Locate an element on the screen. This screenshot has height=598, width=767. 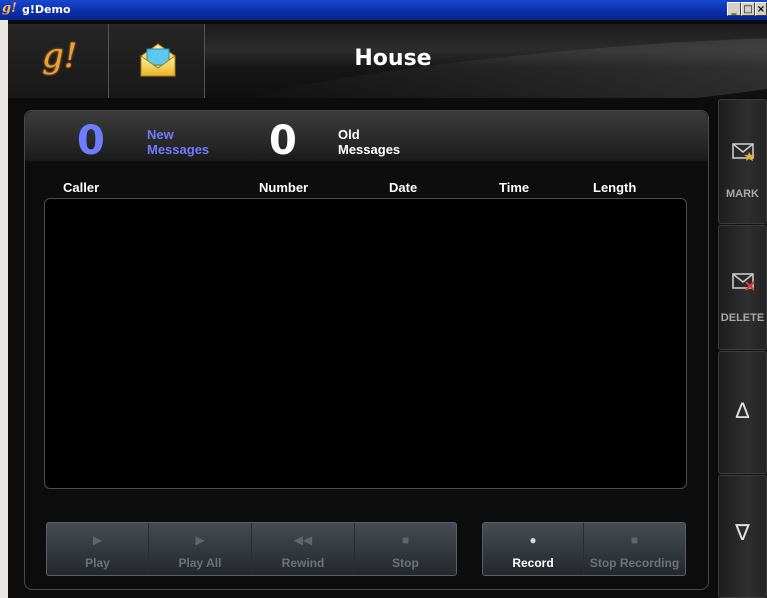
old-messages-label: Old Messages is located at coordinates (369, 142).